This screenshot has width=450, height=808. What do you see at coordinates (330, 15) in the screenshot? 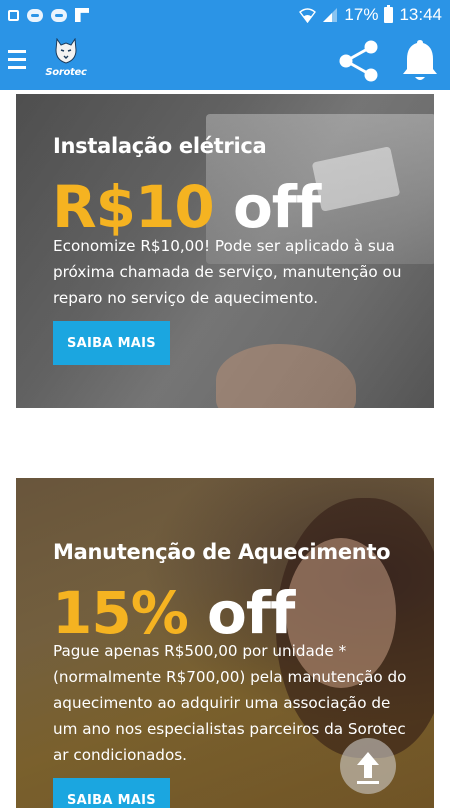
I see `signal-icon` at bounding box center [330, 15].